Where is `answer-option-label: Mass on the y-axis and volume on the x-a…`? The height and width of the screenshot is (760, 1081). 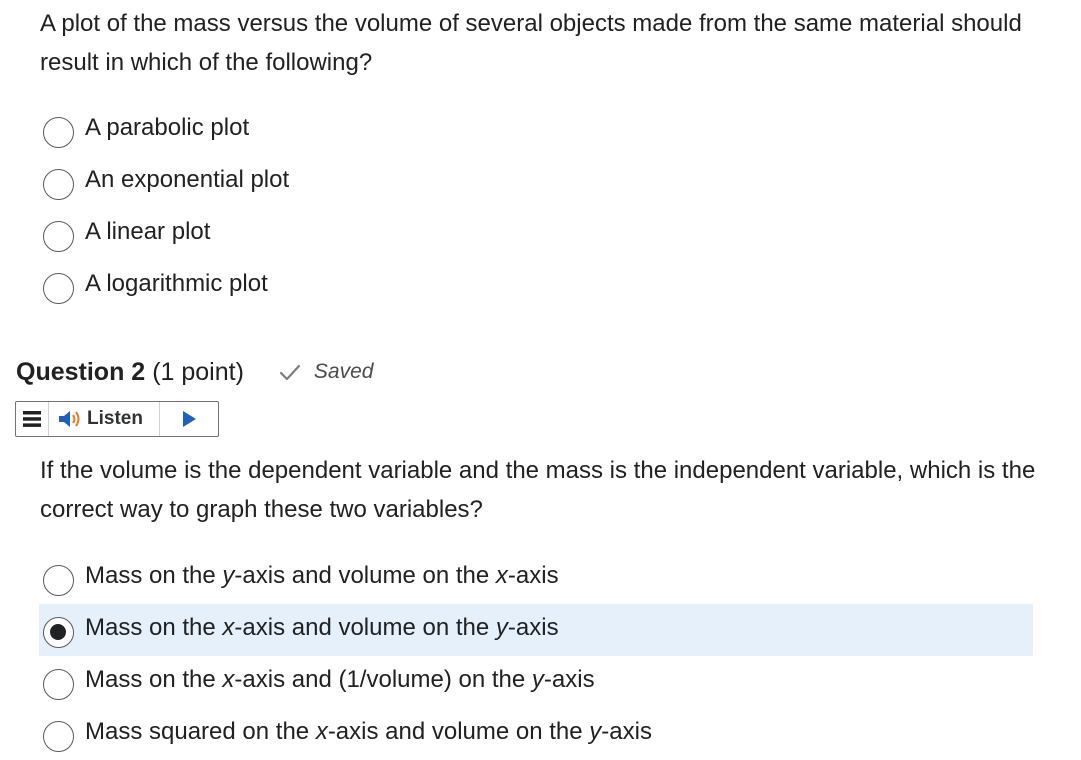 answer-option-label: Mass on the y-axis and volume on the x-a… is located at coordinates (322, 575).